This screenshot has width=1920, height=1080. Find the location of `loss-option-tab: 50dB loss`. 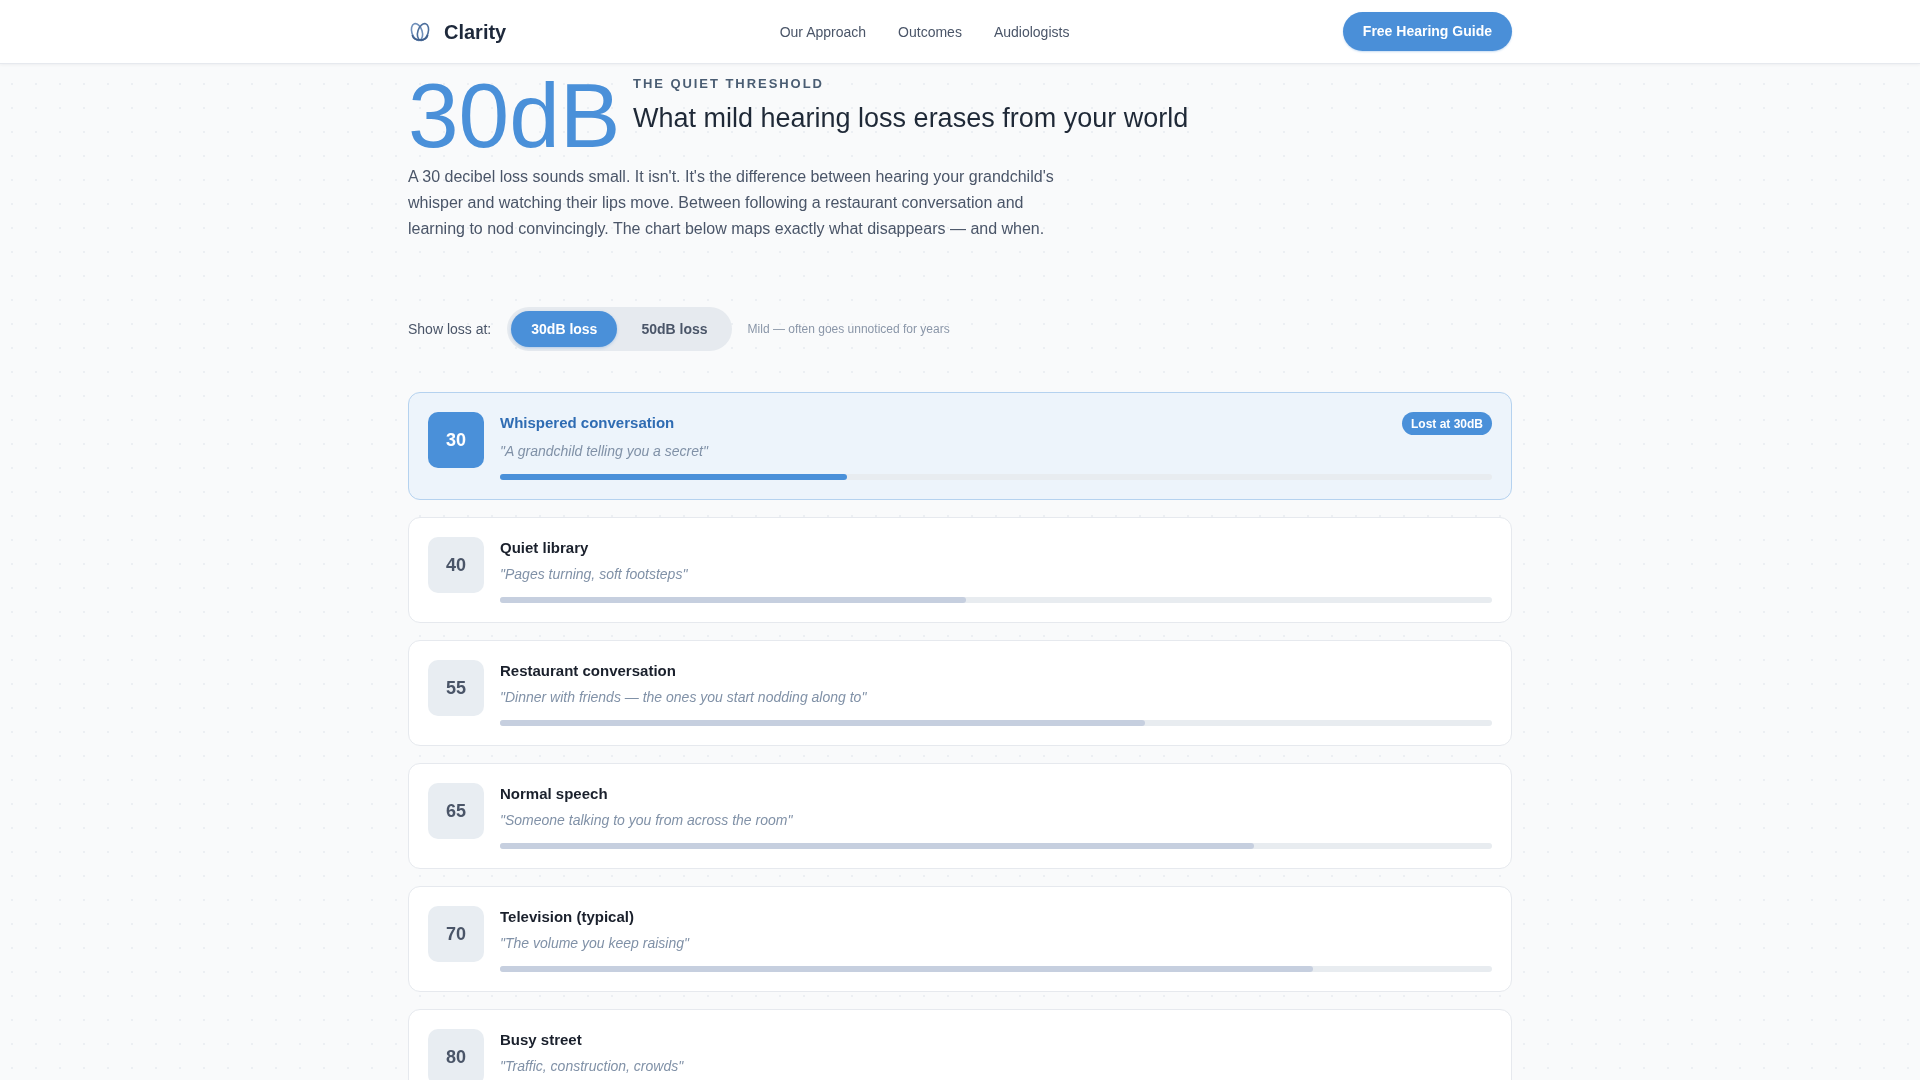

loss-option-tab: 50dB loss is located at coordinates (674, 329).